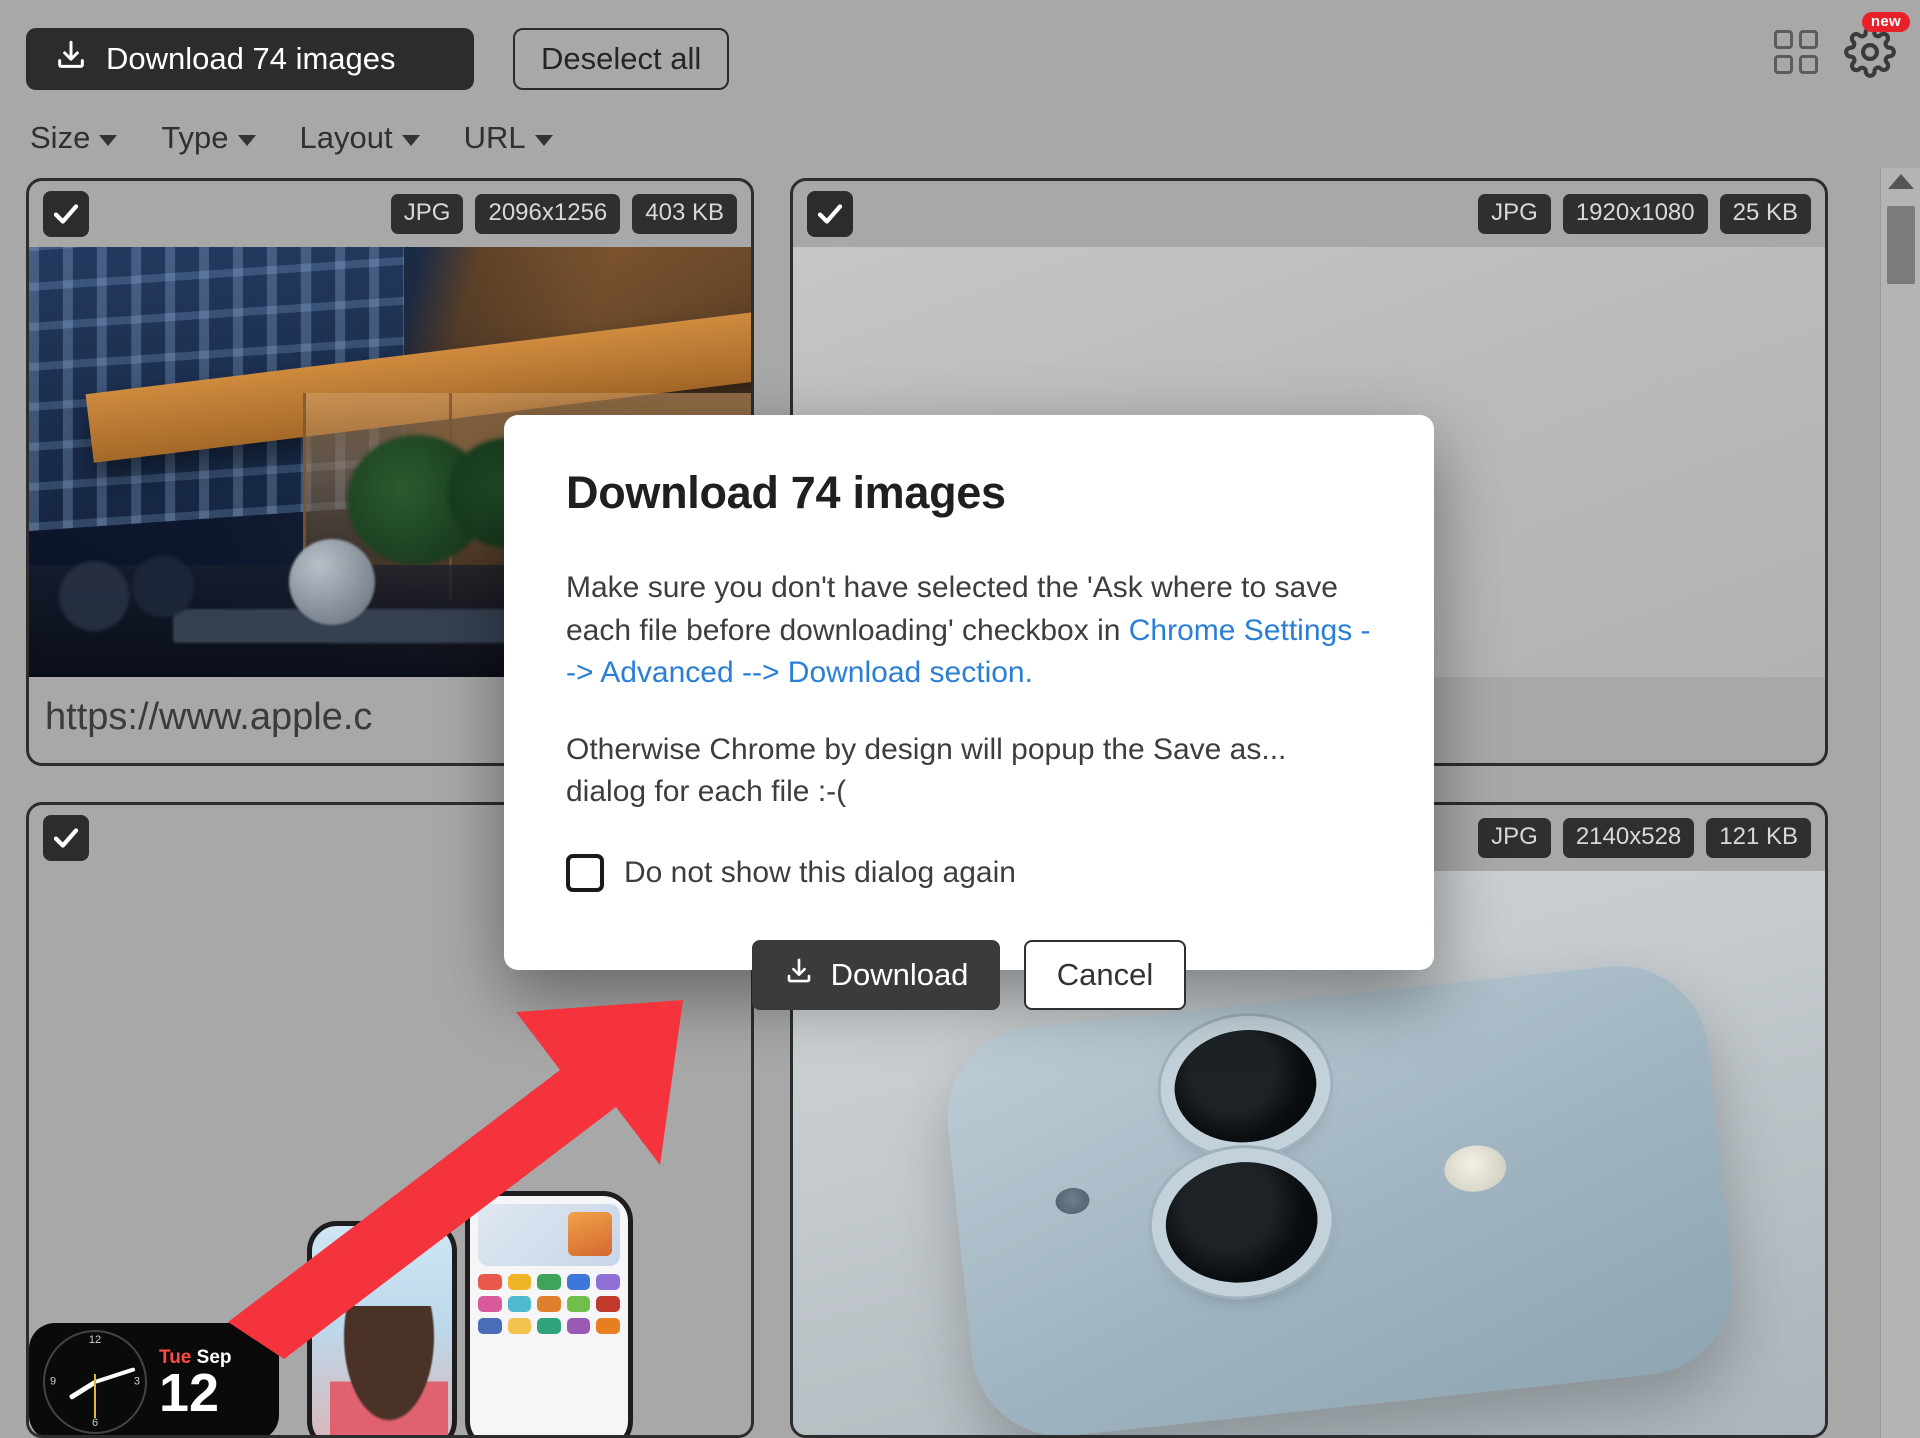 This screenshot has height=1438, width=1920. I want to click on dialog-cancel-button: Cancel, so click(1105, 974).